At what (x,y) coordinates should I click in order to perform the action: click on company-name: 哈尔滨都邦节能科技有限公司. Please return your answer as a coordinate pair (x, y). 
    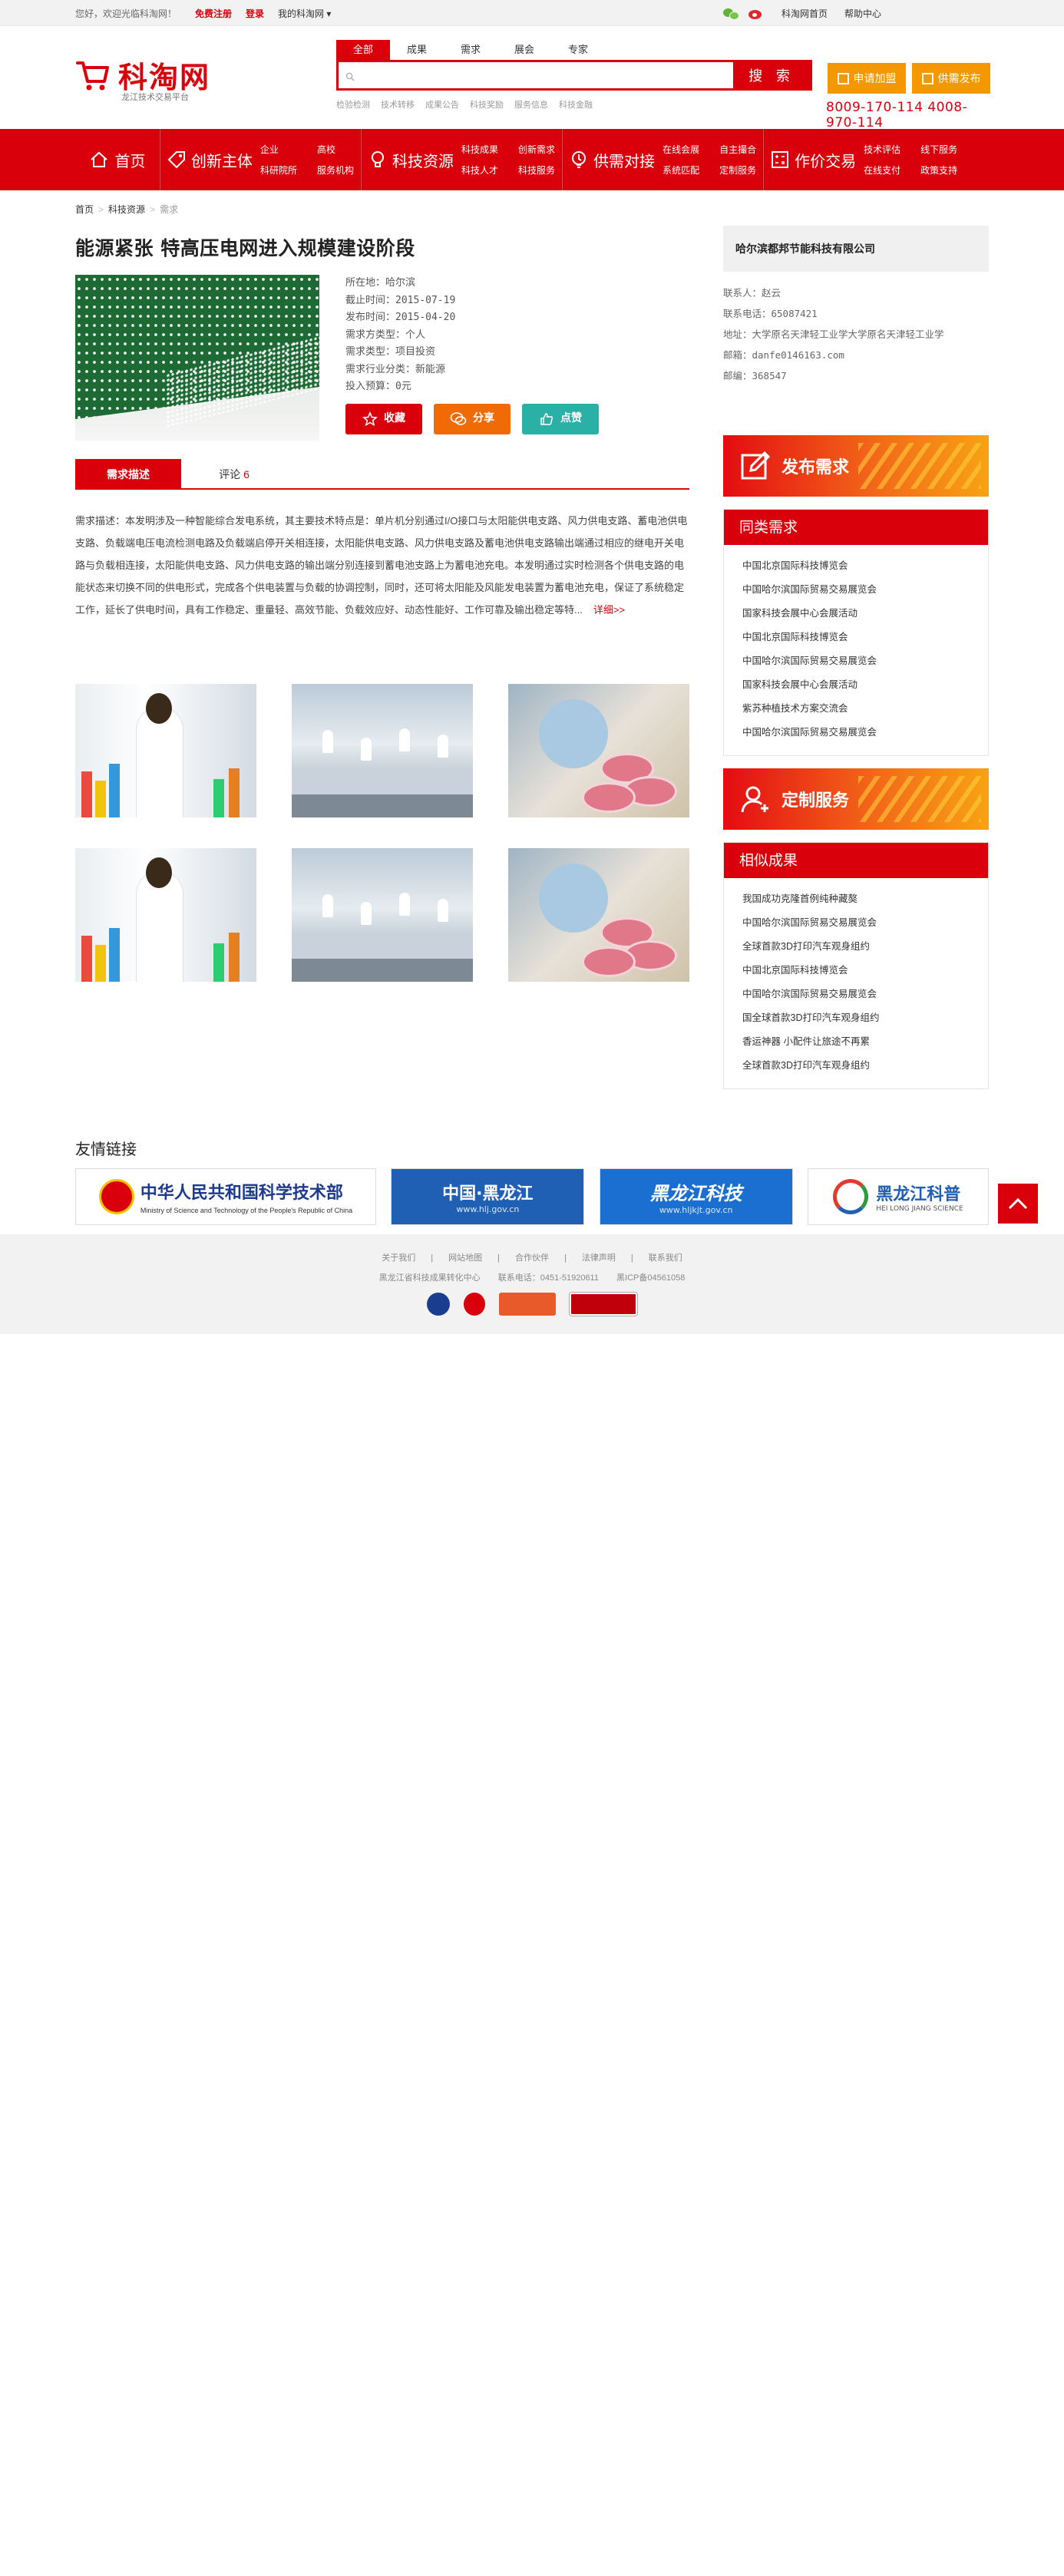
    Looking at the image, I should click on (856, 249).